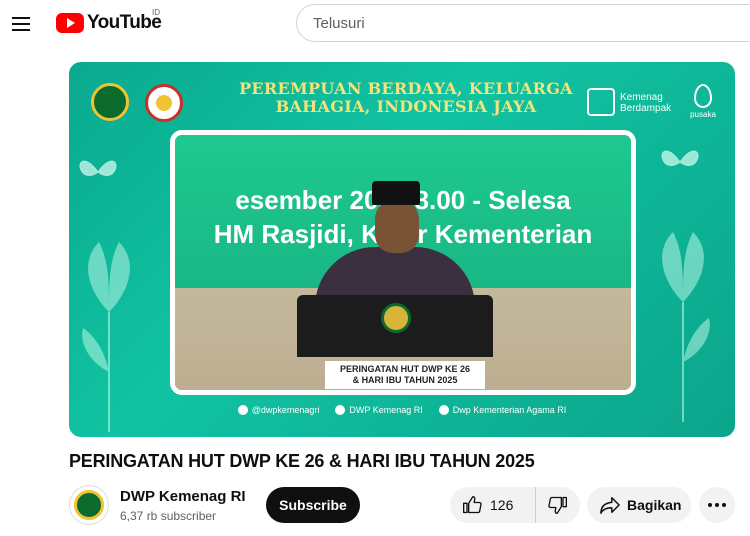  I want to click on search-input: Telusuri, so click(523, 23).